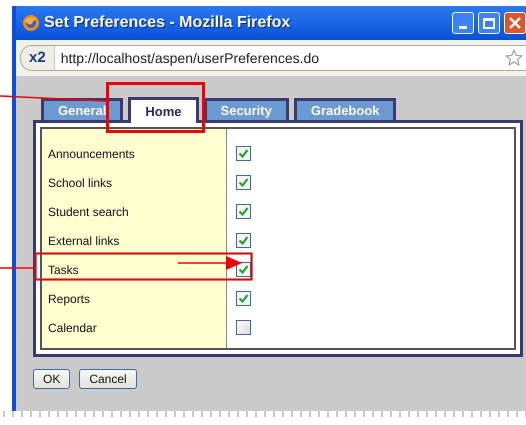 The width and height of the screenshot is (526, 425). What do you see at coordinates (38, 58) in the screenshot?
I see `site-badge: x2` at bounding box center [38, 58].